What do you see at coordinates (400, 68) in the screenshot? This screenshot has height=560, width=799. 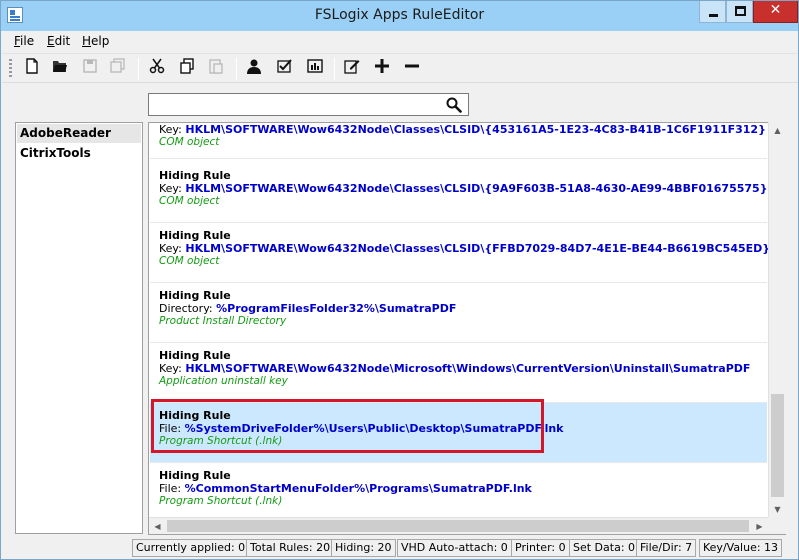 I see `toolbar` at bounding box center [400, 68].